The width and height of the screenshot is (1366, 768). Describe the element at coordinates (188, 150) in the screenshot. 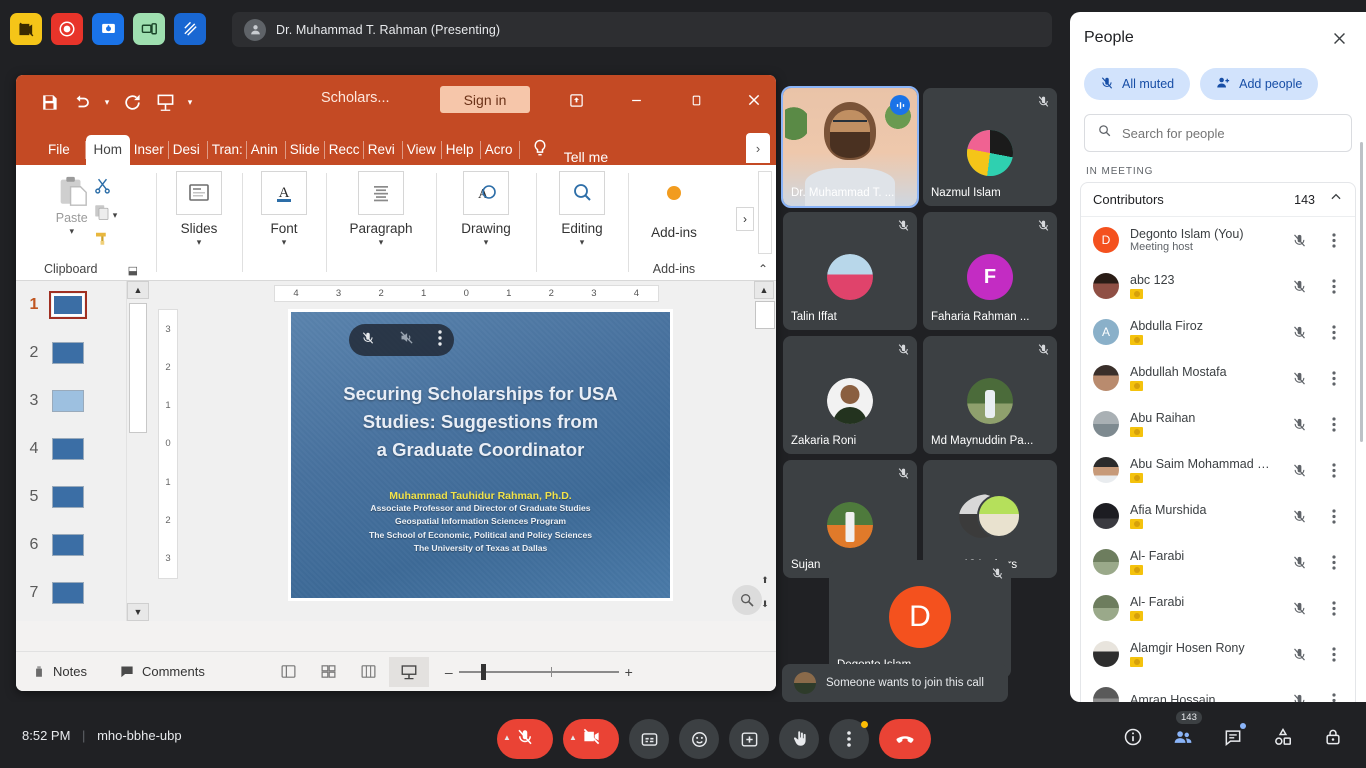

I see `tab-design: Desi` at that location.